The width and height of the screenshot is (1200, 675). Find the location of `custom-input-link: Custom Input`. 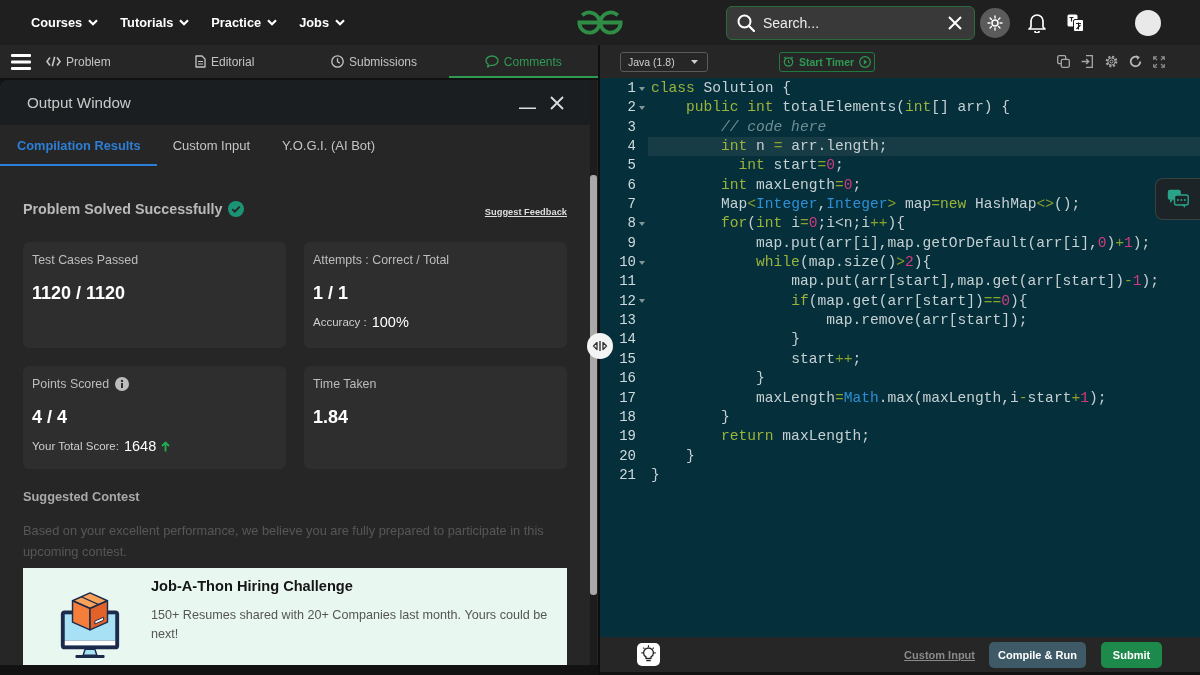

custom-input-link: Custom Input is located at coordinates (939, 654).